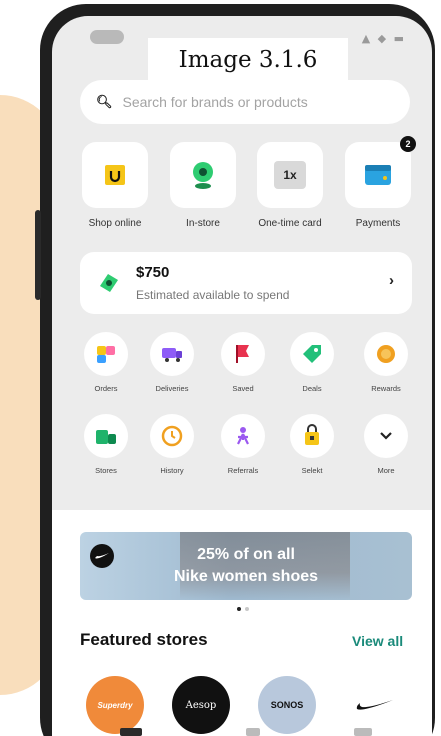 Image resolution: width=441 pixels, height=736 pixels. I want to click on deliveries-label: Deliveries, so click(172, 388).